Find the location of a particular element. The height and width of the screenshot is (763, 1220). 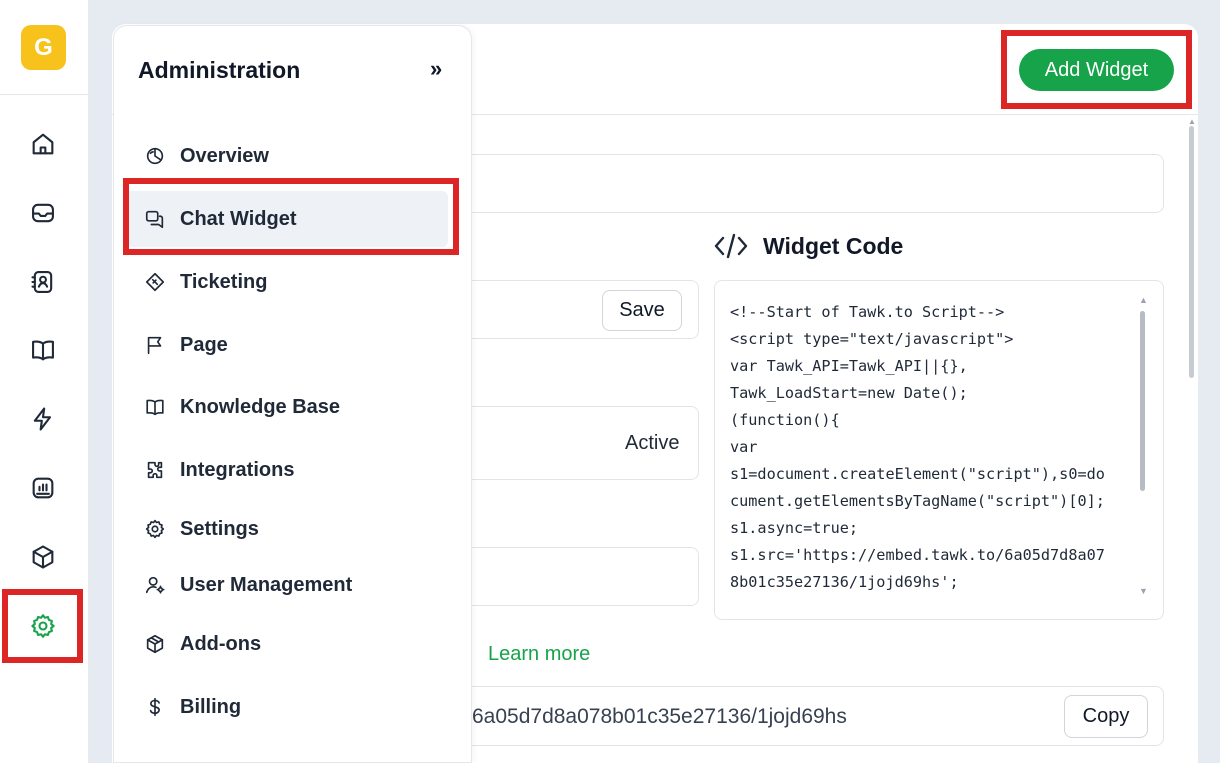

nav-item-integrations: Integrations is located at coordinates (287, 470).